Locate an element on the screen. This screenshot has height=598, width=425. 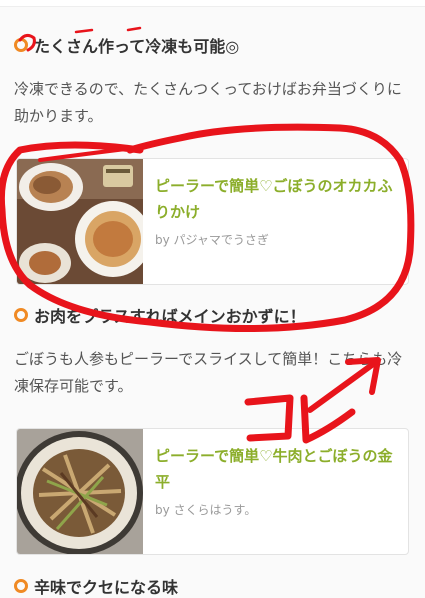
section-heading-1: たくさん作って冷凍も可能◎ is located at coordinates (126, 45).